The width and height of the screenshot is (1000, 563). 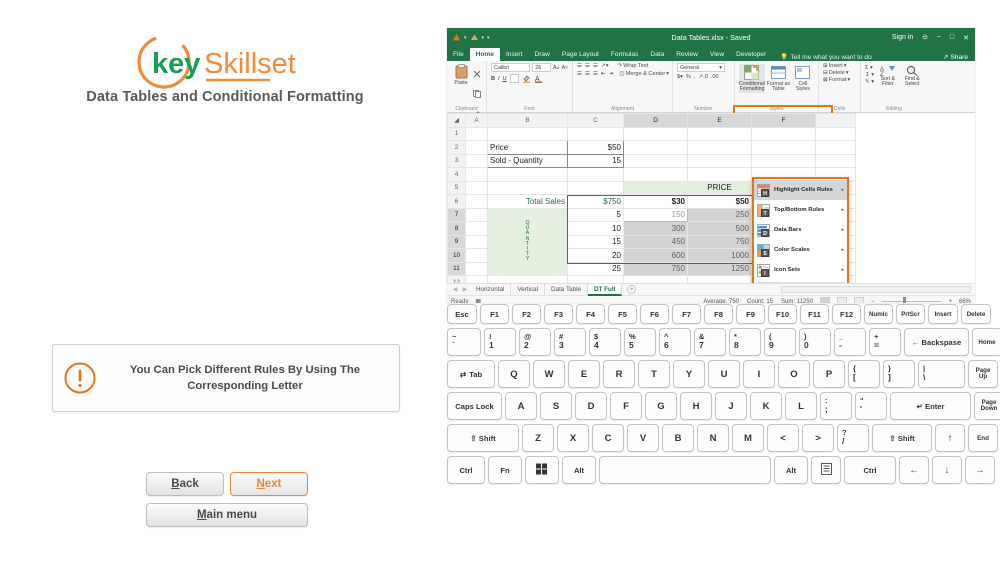 I want to click on key-y: Y, so click(x=689, y=374).